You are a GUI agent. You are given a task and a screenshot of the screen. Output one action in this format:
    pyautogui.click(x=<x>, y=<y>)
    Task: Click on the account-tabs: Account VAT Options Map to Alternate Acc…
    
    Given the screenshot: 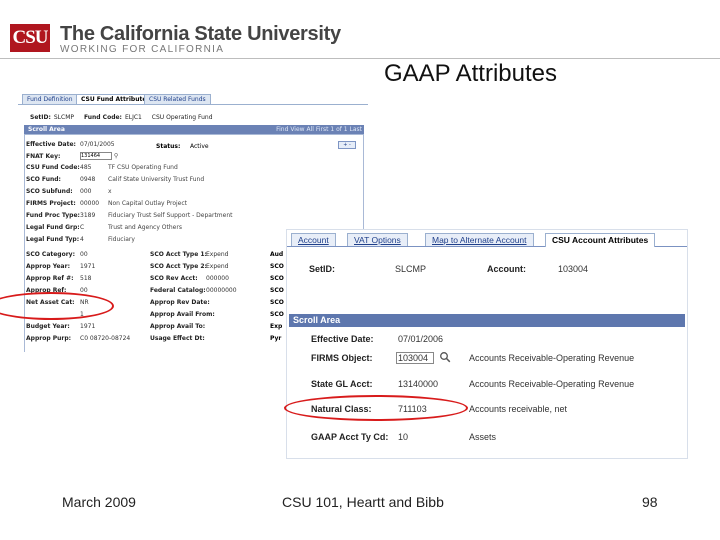 What is the action you would take?
    pyautogui.click(x=487, y=238)
    